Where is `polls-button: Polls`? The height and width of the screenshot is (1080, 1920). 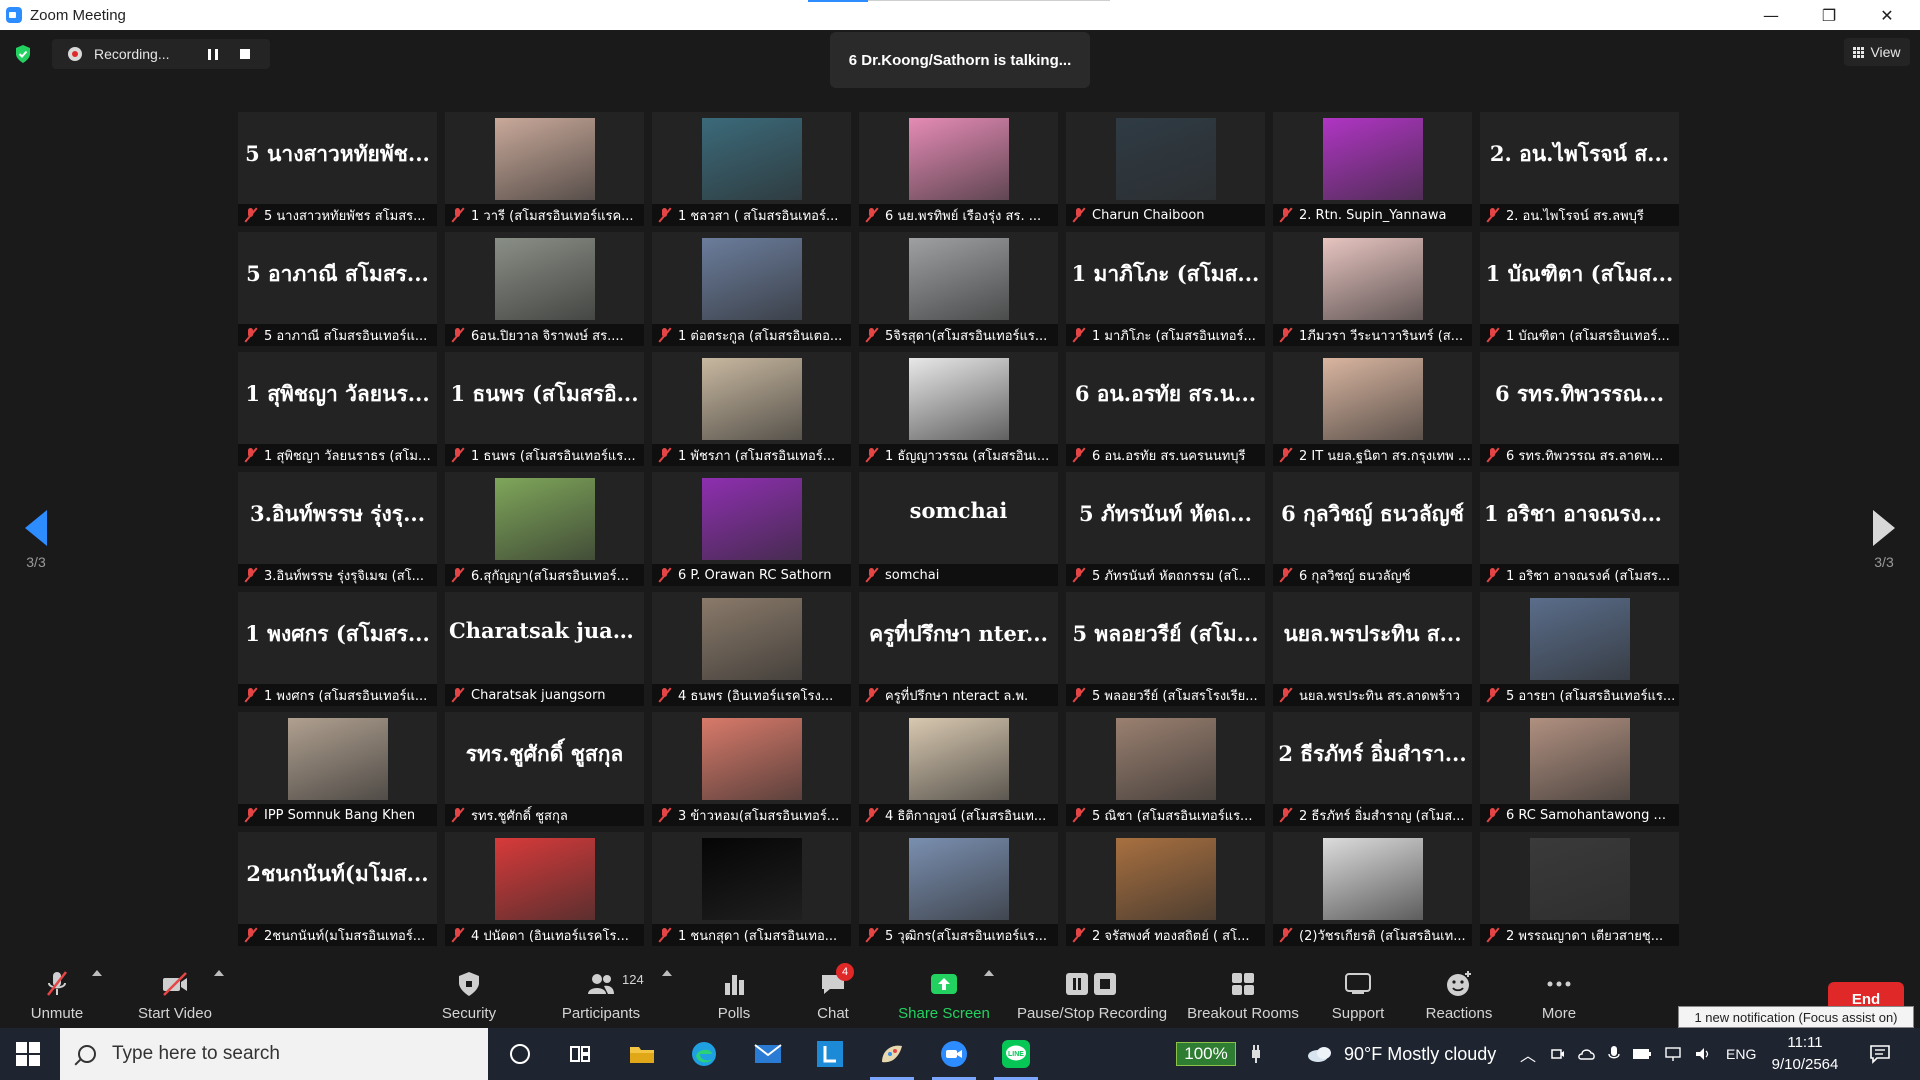 polls-button: Polls is located at coordinates (734, 994).